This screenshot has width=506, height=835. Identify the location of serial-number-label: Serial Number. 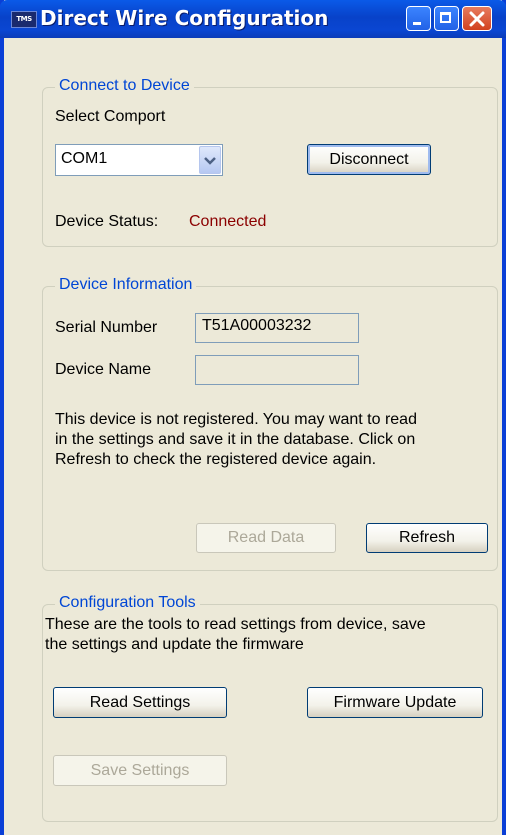
(106, 327).